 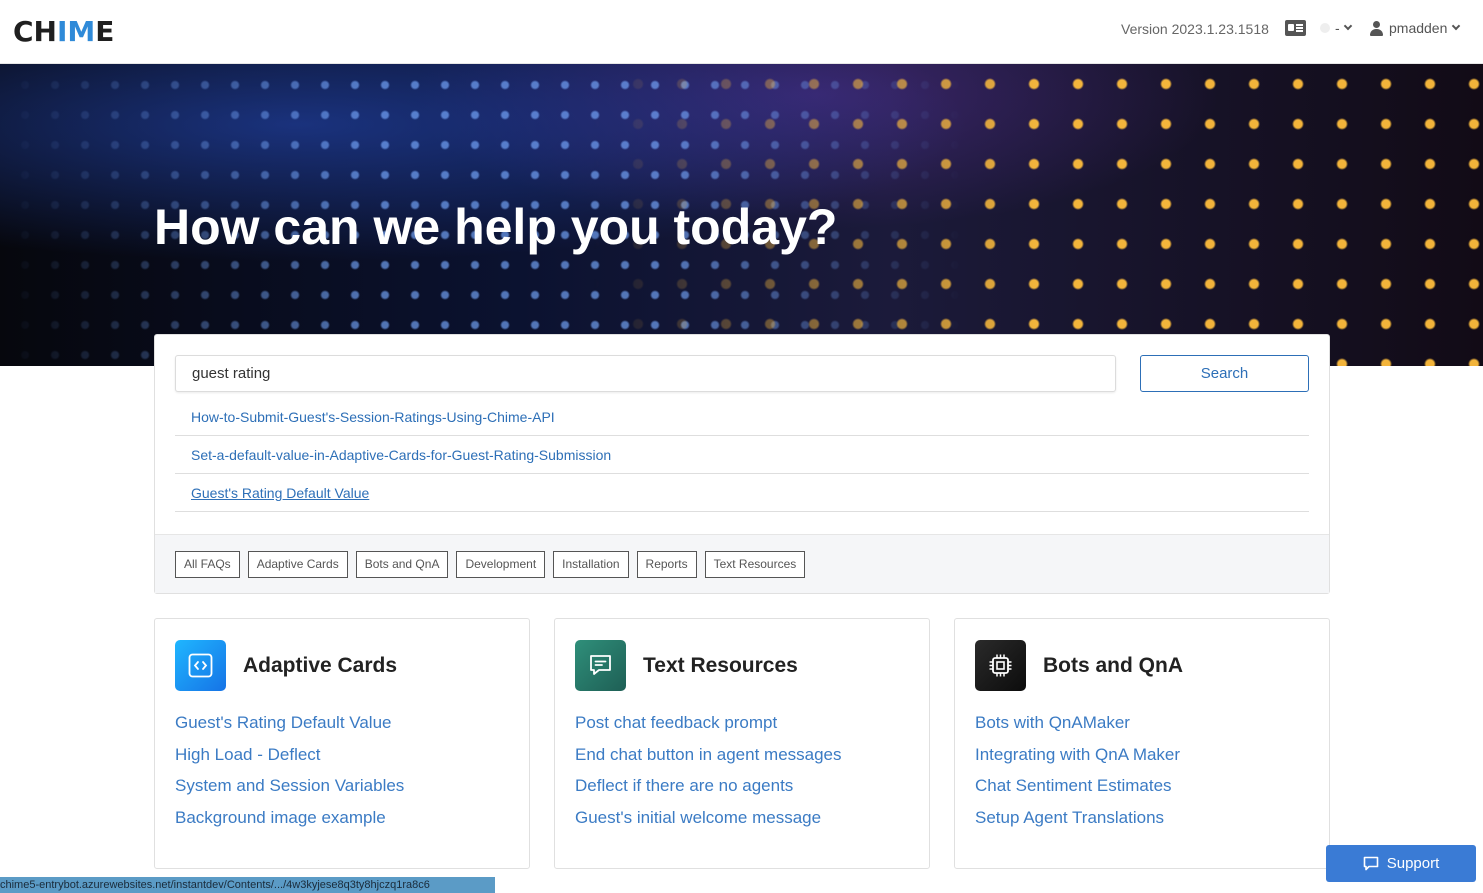 I want to click on user-dropdown: pmadden, so click(x=1415, y=28).